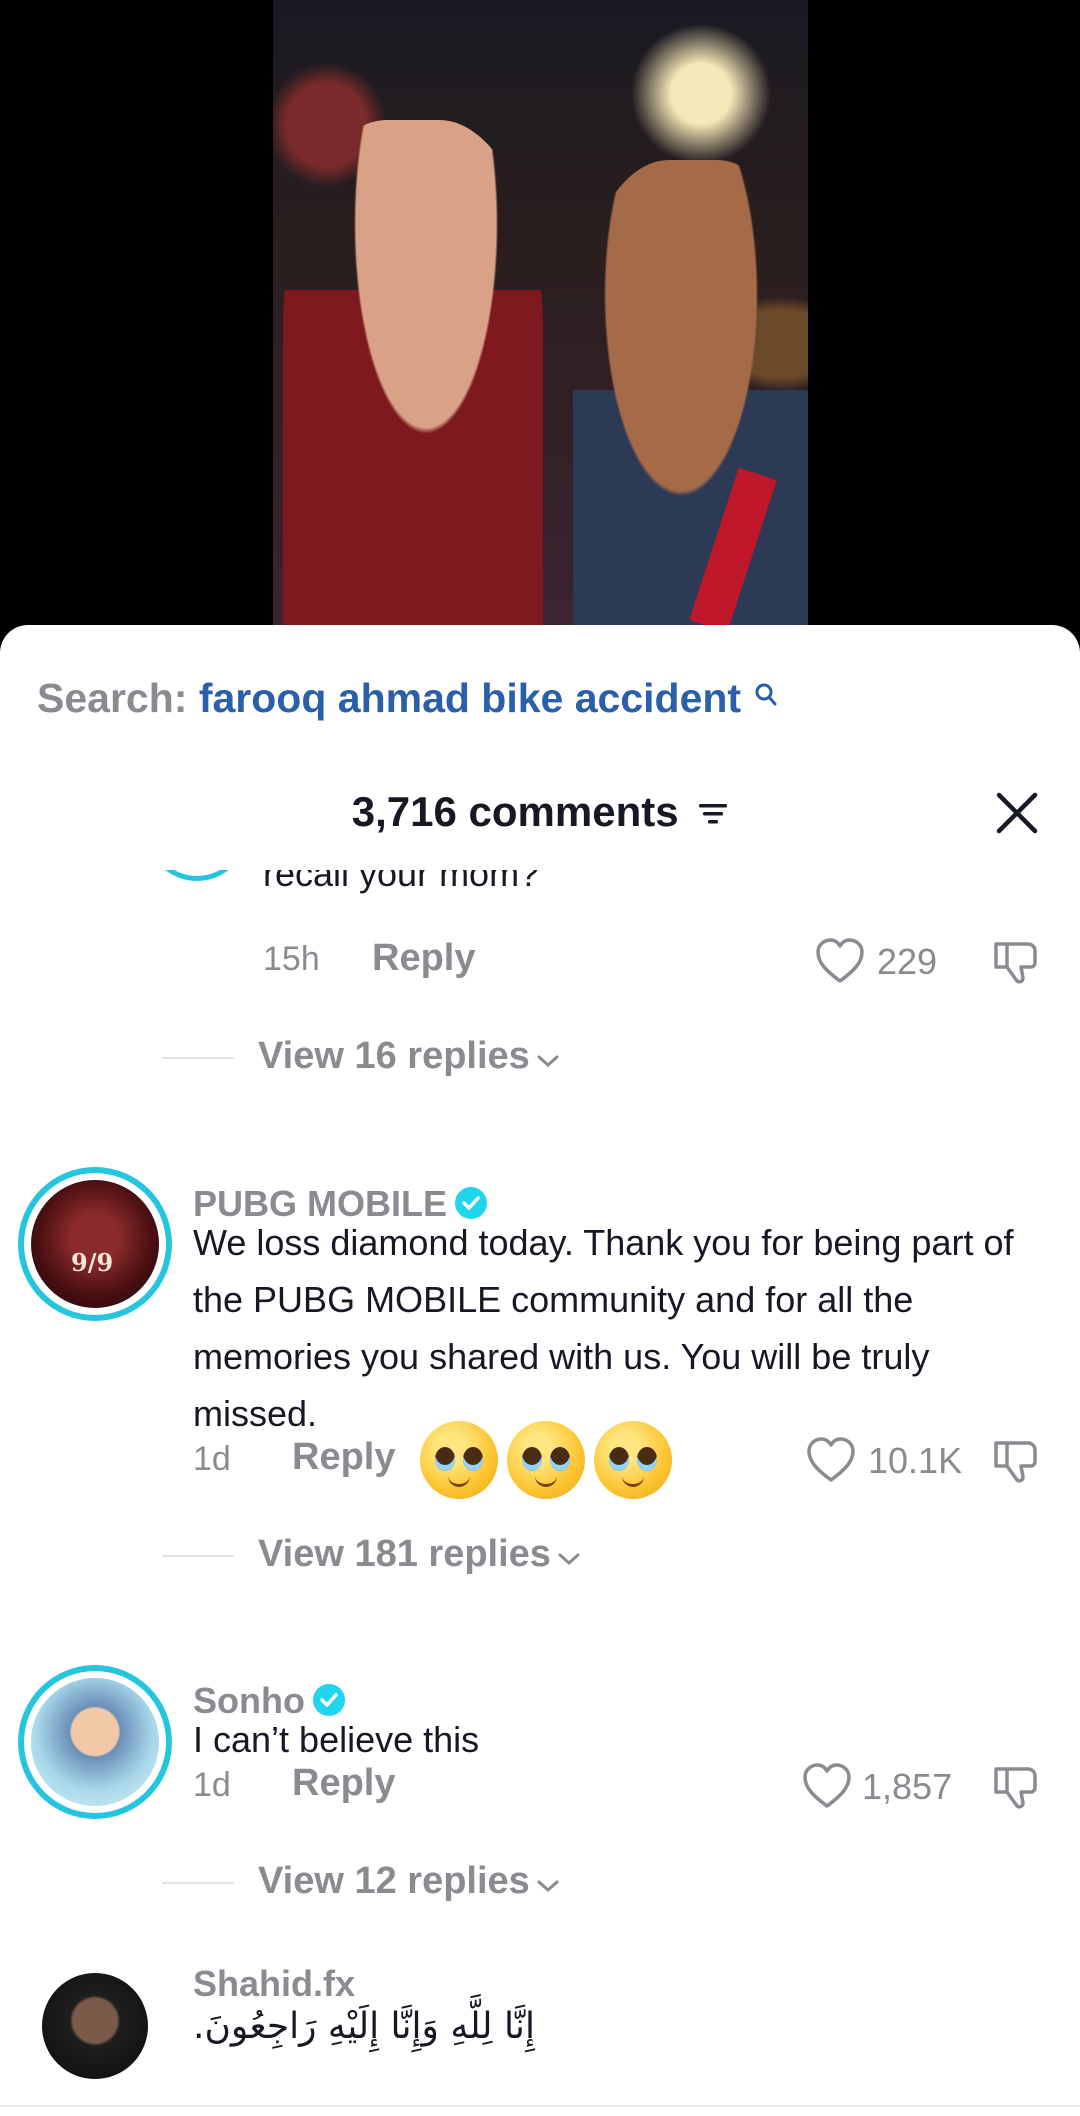 The height and width of the screenshot is (2116, 1080). I want to click on comment-time: 15h, so click(291, 959).